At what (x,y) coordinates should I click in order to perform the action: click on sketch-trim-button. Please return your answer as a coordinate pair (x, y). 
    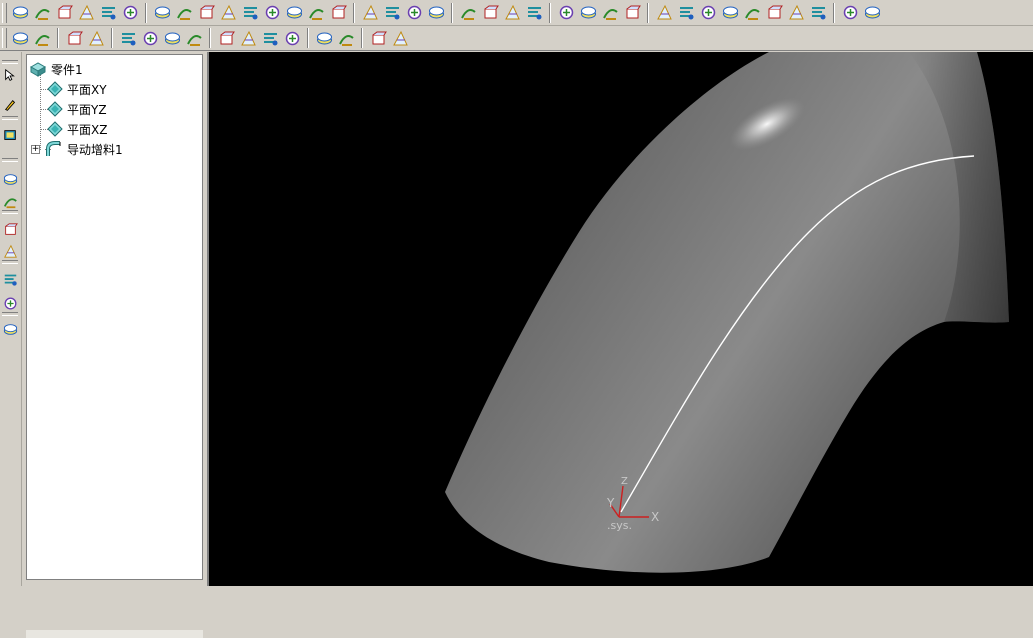
    Looking at the image, I should click on (10, 229).